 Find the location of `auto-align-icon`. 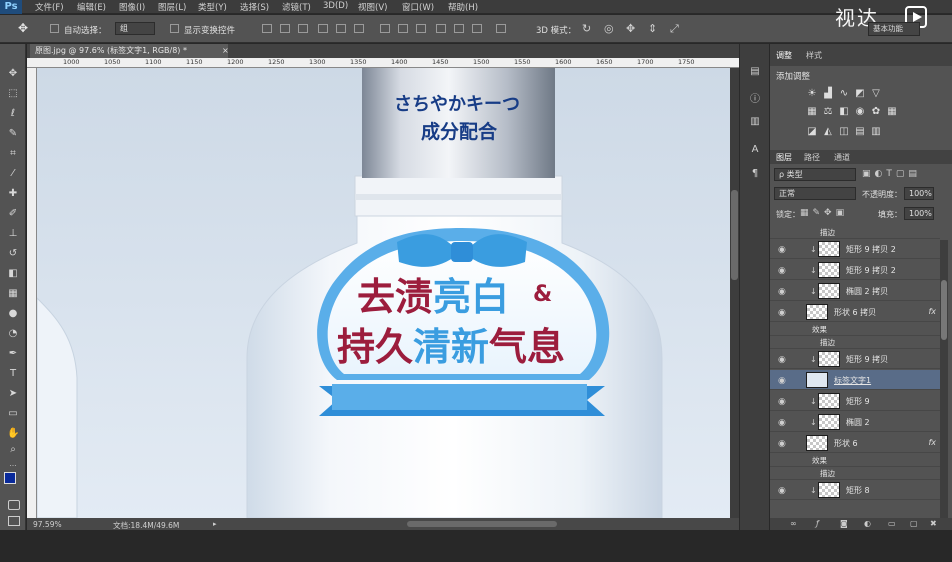

auto-align-icon is located at coordinates (501, 28).